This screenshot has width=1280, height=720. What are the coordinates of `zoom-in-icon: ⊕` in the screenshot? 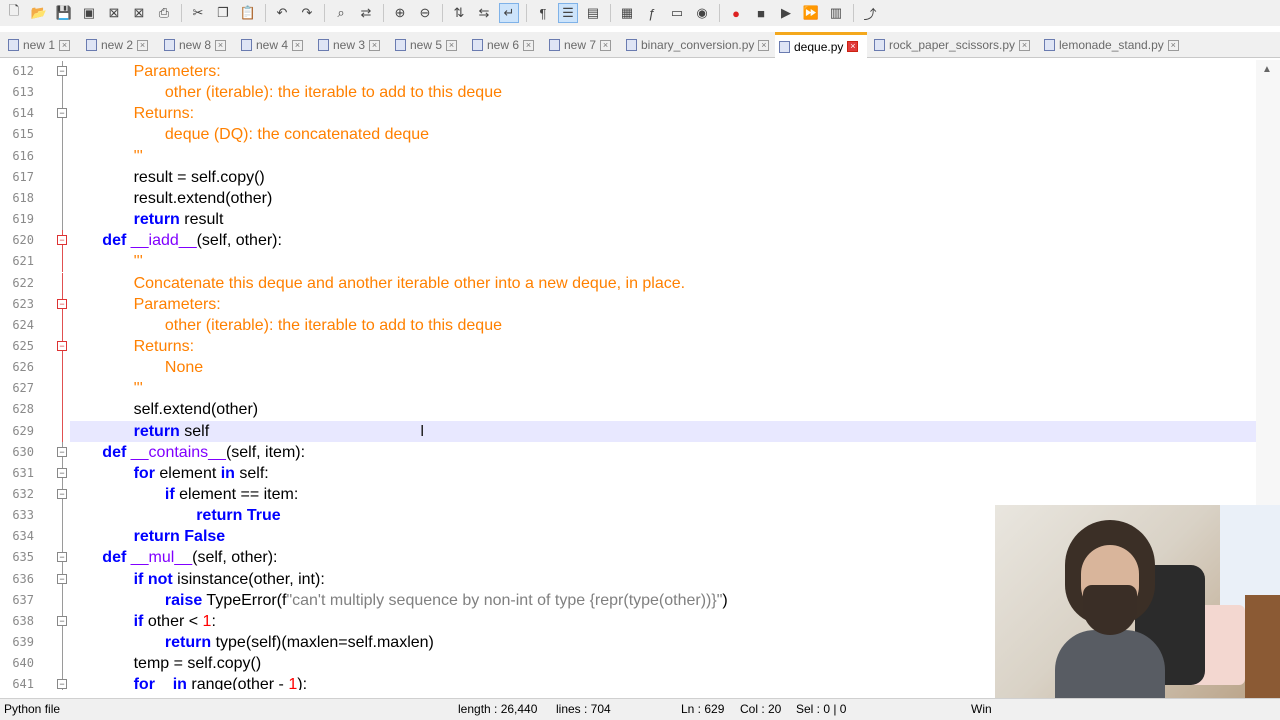 It's located at (400, 13).